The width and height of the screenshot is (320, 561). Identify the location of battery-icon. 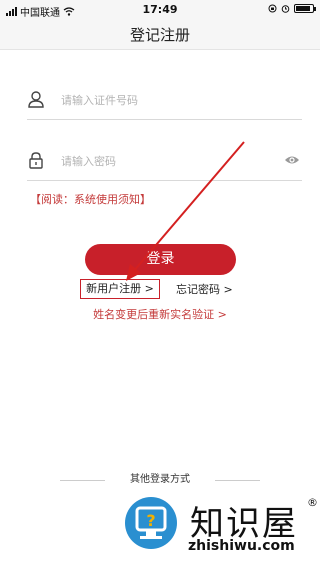
(305, 8).